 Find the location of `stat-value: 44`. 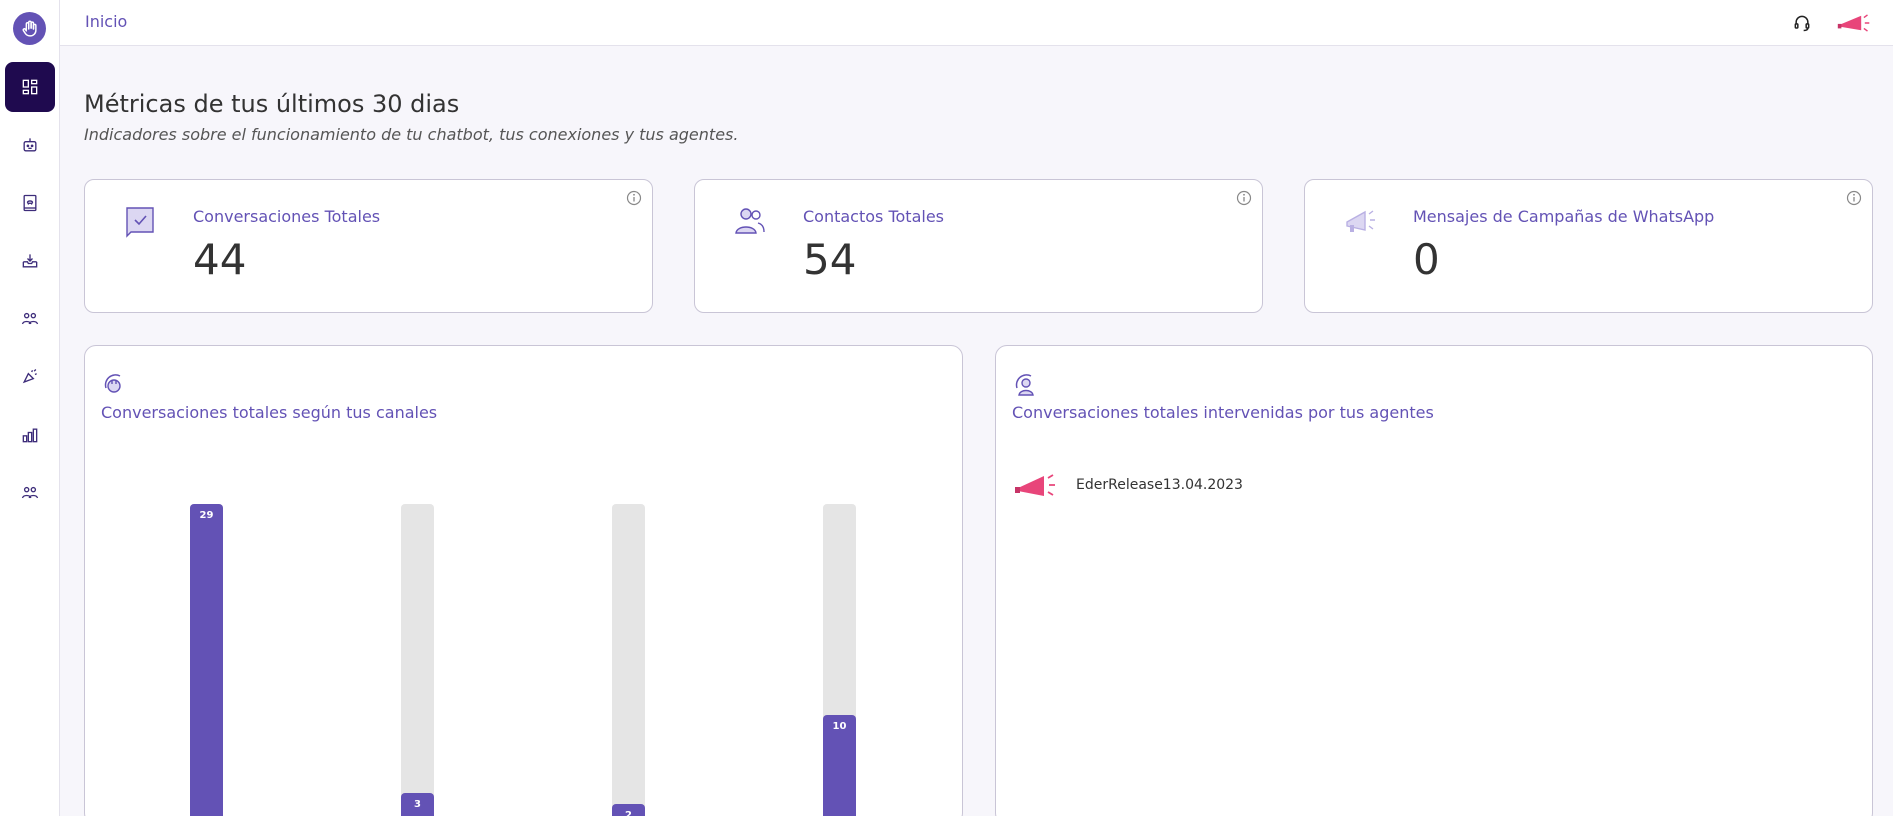

stat-value: 44 is located at coordinates (220, 259).